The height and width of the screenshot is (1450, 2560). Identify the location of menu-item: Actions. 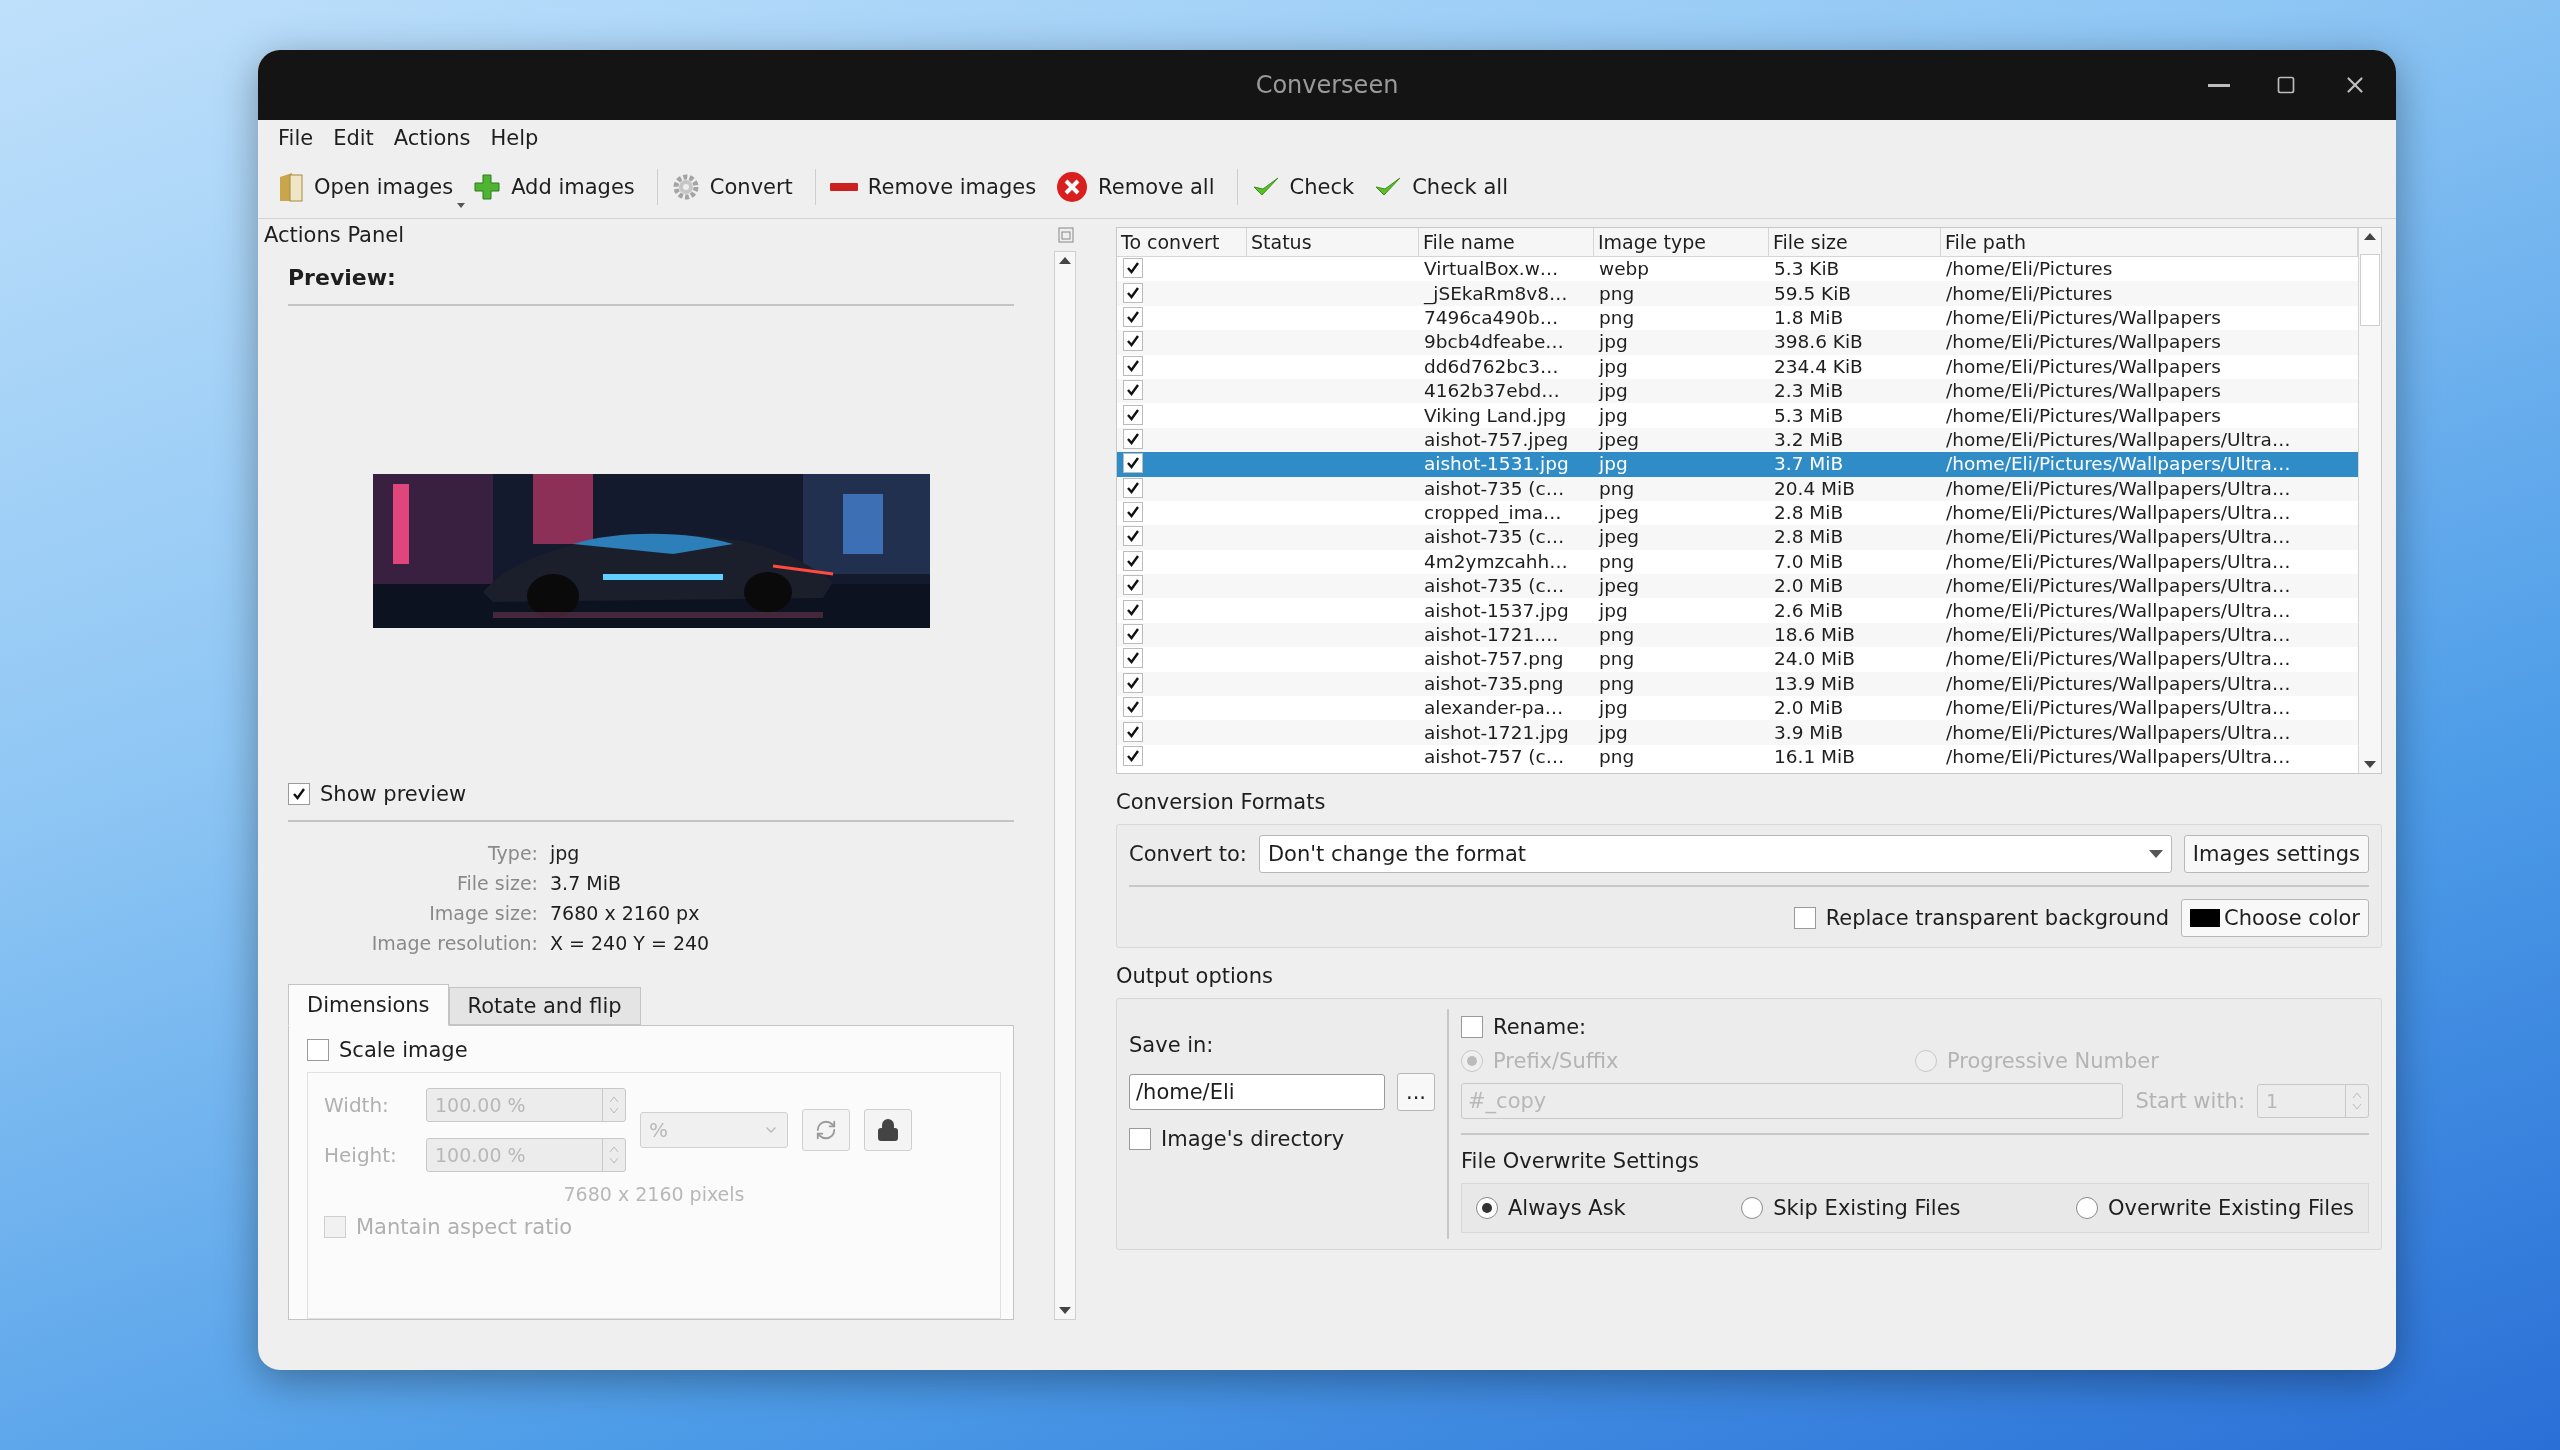
(432, 138).